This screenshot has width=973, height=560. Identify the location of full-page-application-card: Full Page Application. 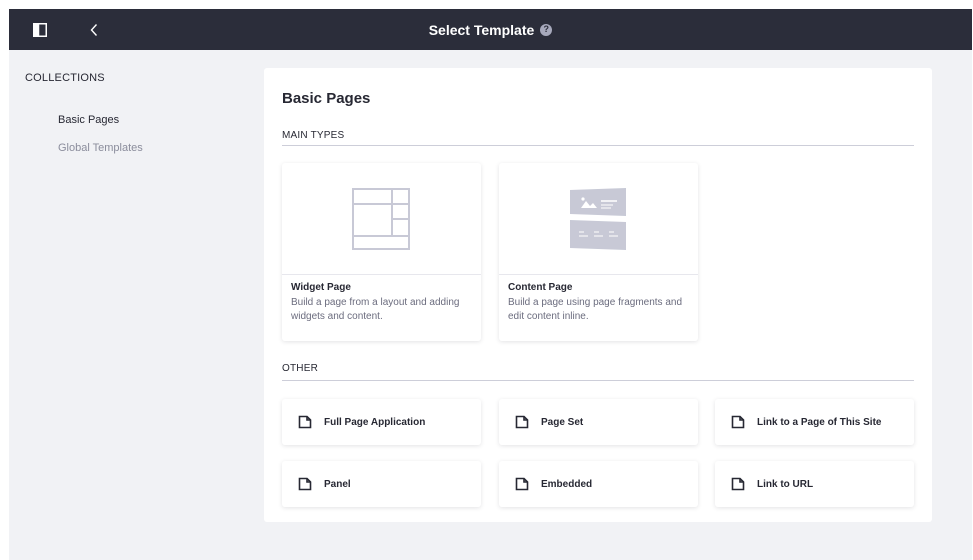
(381, 422).